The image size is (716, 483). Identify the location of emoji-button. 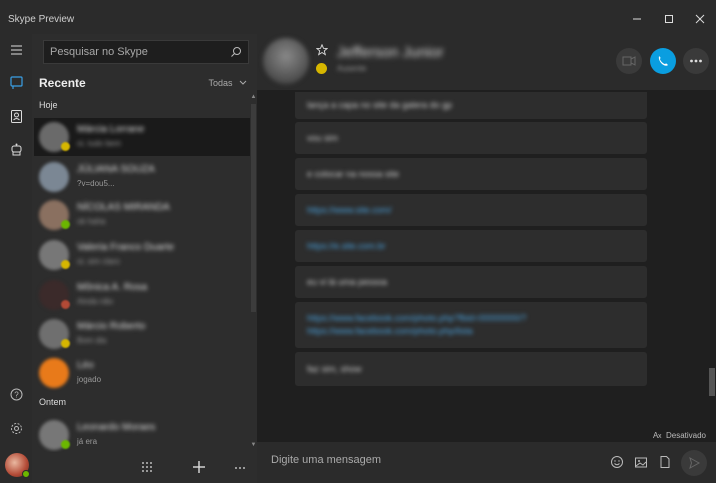
(617, 462).